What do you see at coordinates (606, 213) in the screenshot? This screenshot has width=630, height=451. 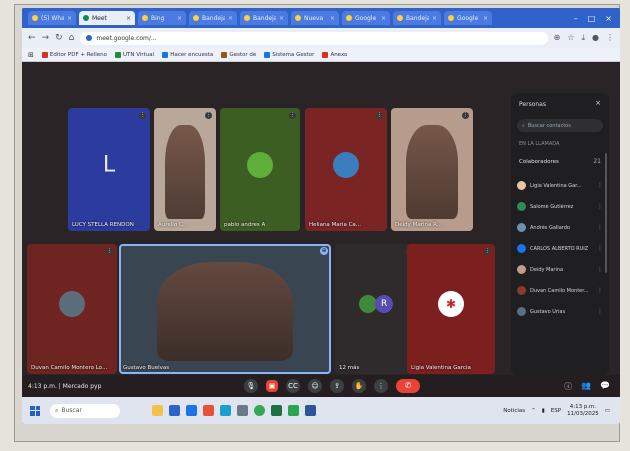 I see `panel-scrollbar` at bounding box center [606, 213].